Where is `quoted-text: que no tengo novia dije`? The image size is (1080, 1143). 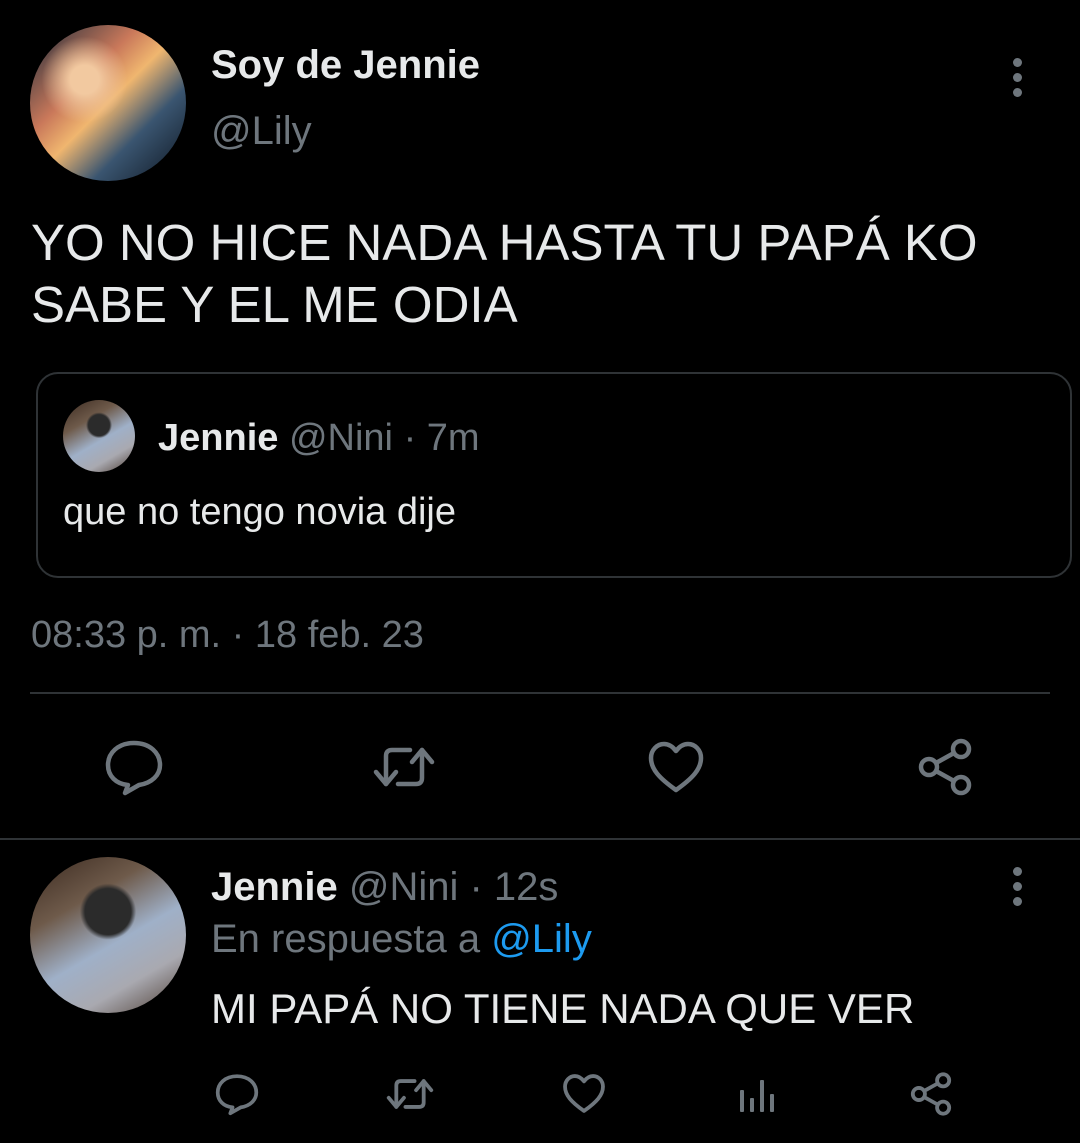
quoted-text: que no tengo novia dije is located at coordinates (259, 512).